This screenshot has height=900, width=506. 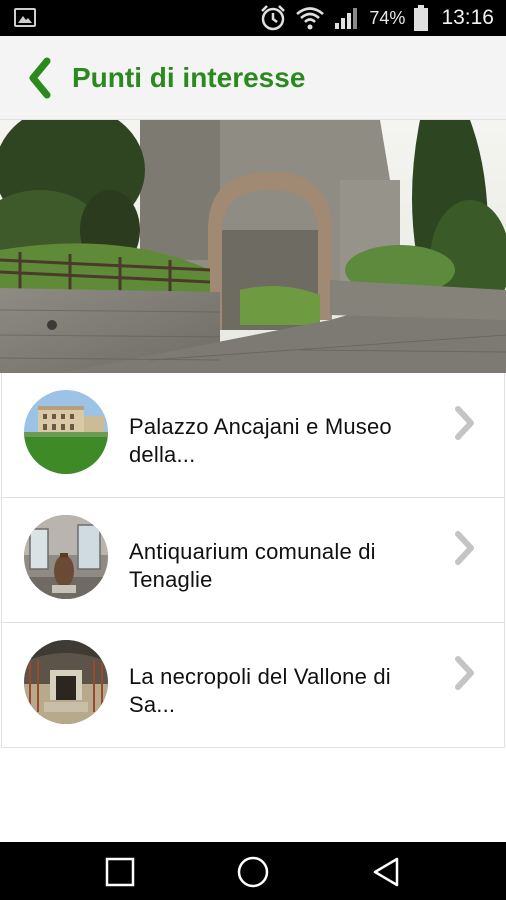 I want to click on status-bar: 74% 13:16, so click(x=253, y=18).